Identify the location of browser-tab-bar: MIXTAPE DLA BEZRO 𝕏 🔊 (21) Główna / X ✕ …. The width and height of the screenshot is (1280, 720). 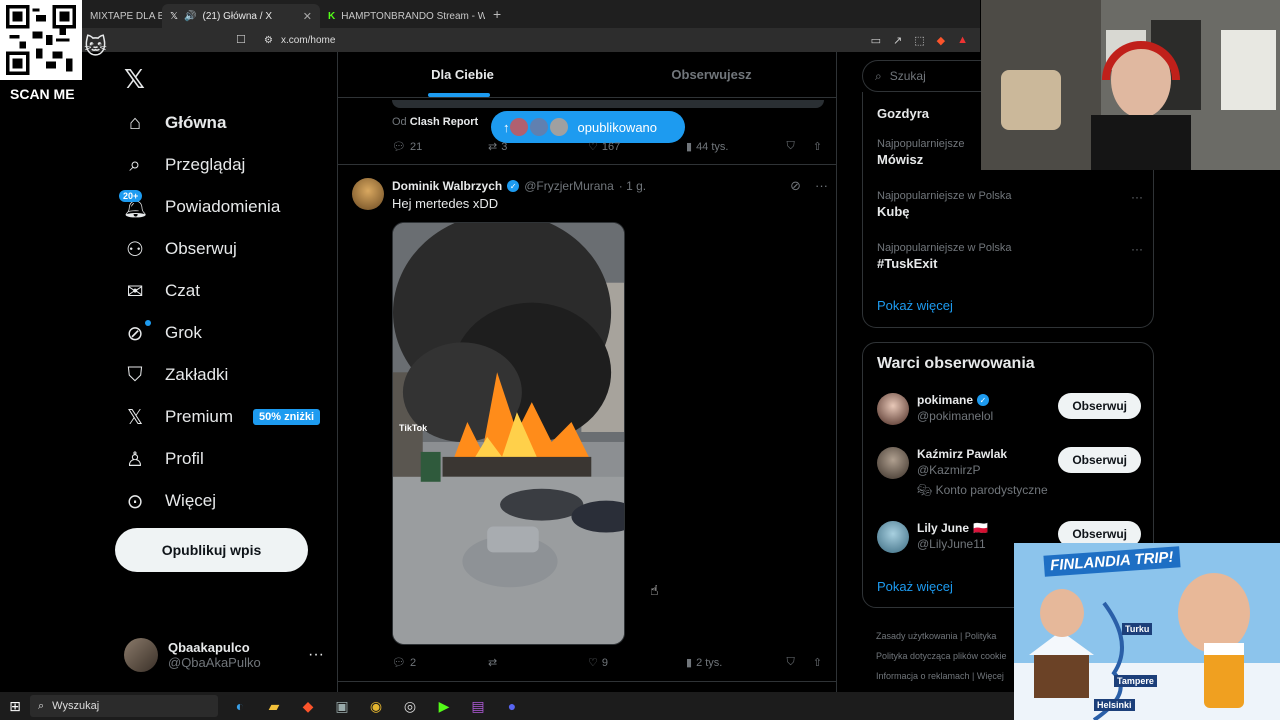
(490, 14).